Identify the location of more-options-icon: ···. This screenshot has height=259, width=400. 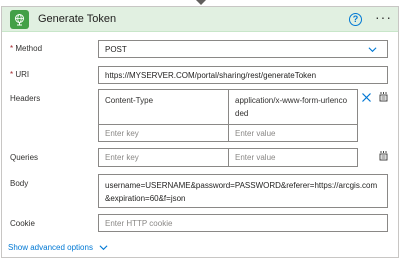
(383, 17).